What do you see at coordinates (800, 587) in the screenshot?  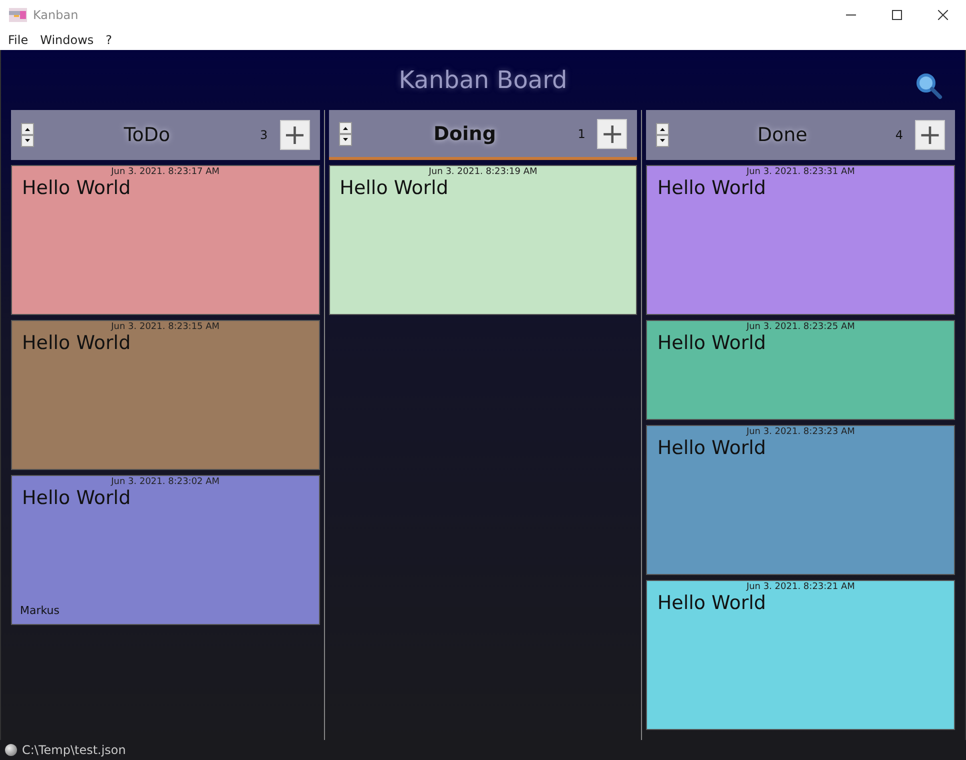 I see `card-date: Jun 3. 2021. 8:23:21 AM` at bounding box center [800, 587].